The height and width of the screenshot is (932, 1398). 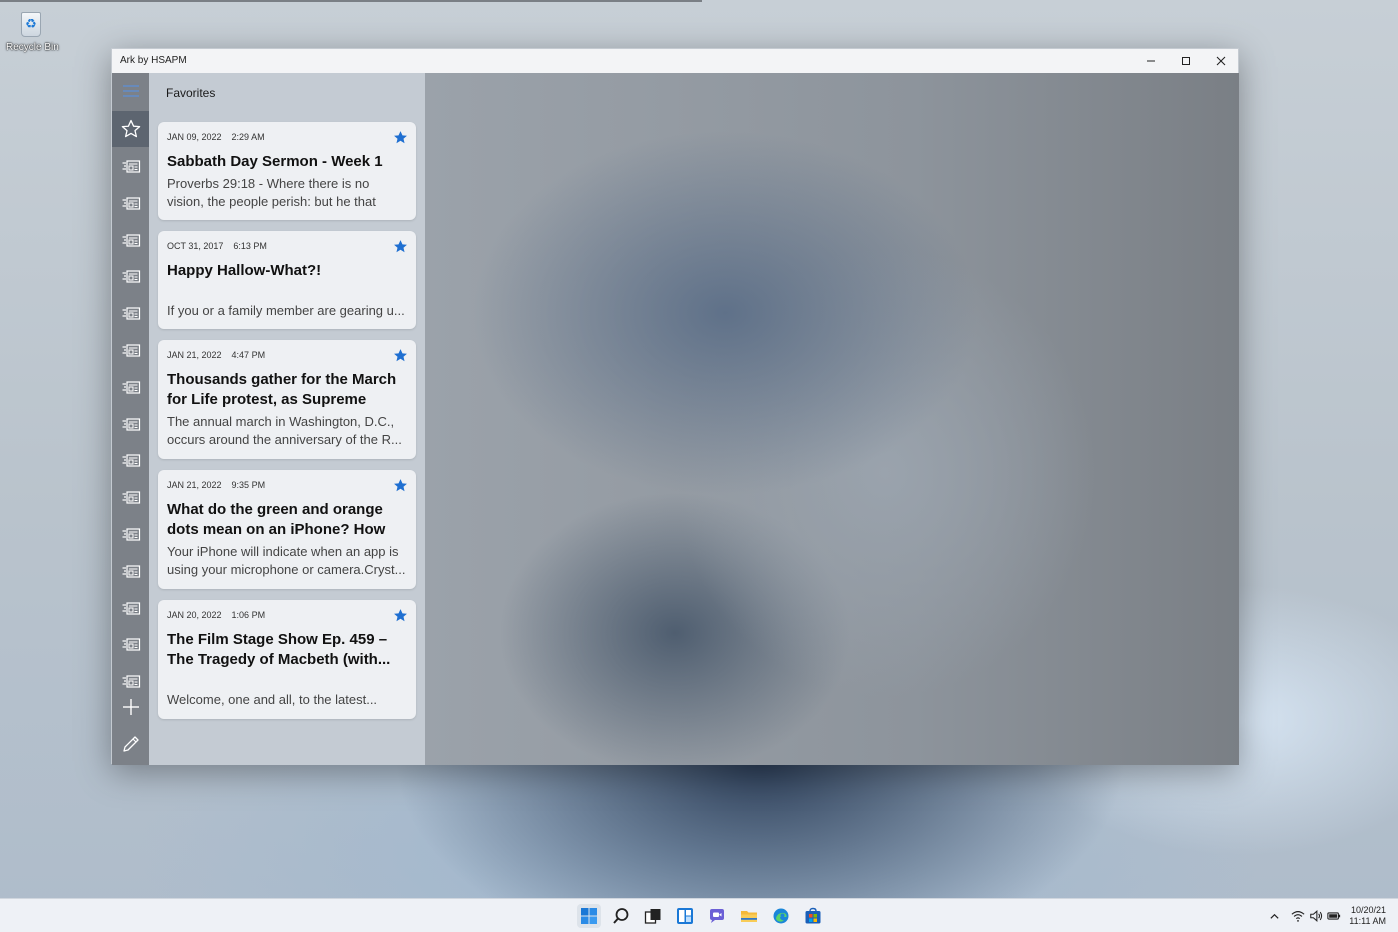 I want to click on article-title: Happy Hallow-What?!, so click(x=244, y=270).